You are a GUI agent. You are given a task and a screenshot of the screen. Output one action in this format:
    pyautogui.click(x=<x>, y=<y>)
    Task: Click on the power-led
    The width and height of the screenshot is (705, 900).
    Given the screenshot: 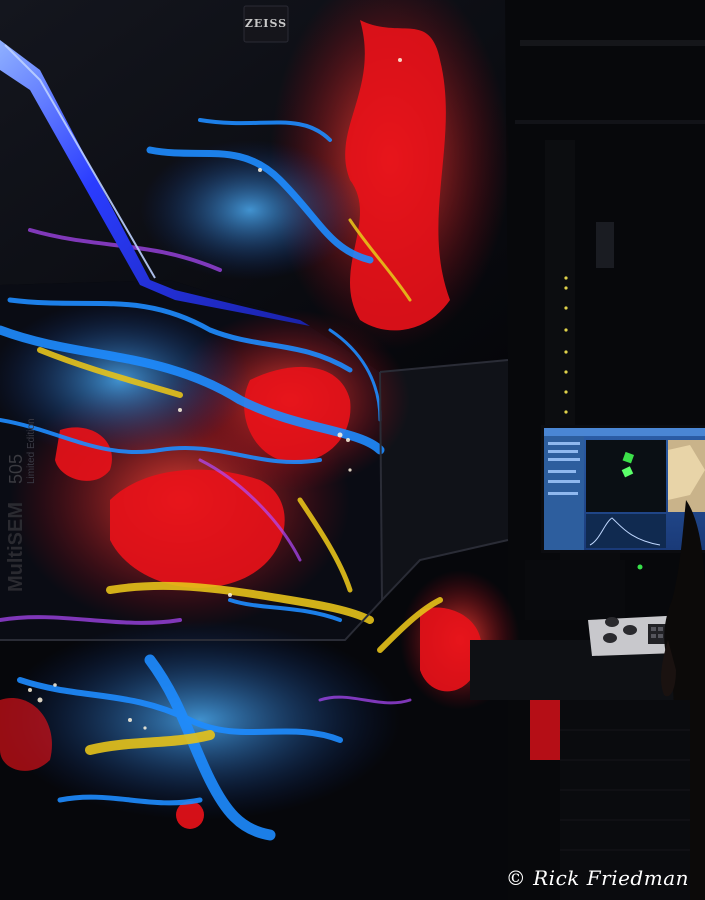 What is the action you would take?
    pyautogui.click(x=640, y=567)
    